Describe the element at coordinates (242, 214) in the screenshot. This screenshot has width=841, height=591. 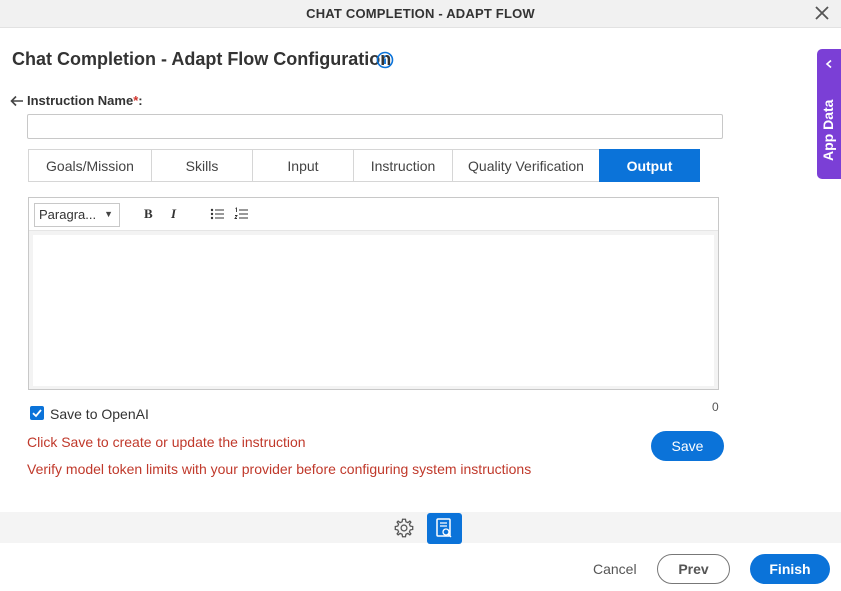
I see `numbered-list-icon` at that location.